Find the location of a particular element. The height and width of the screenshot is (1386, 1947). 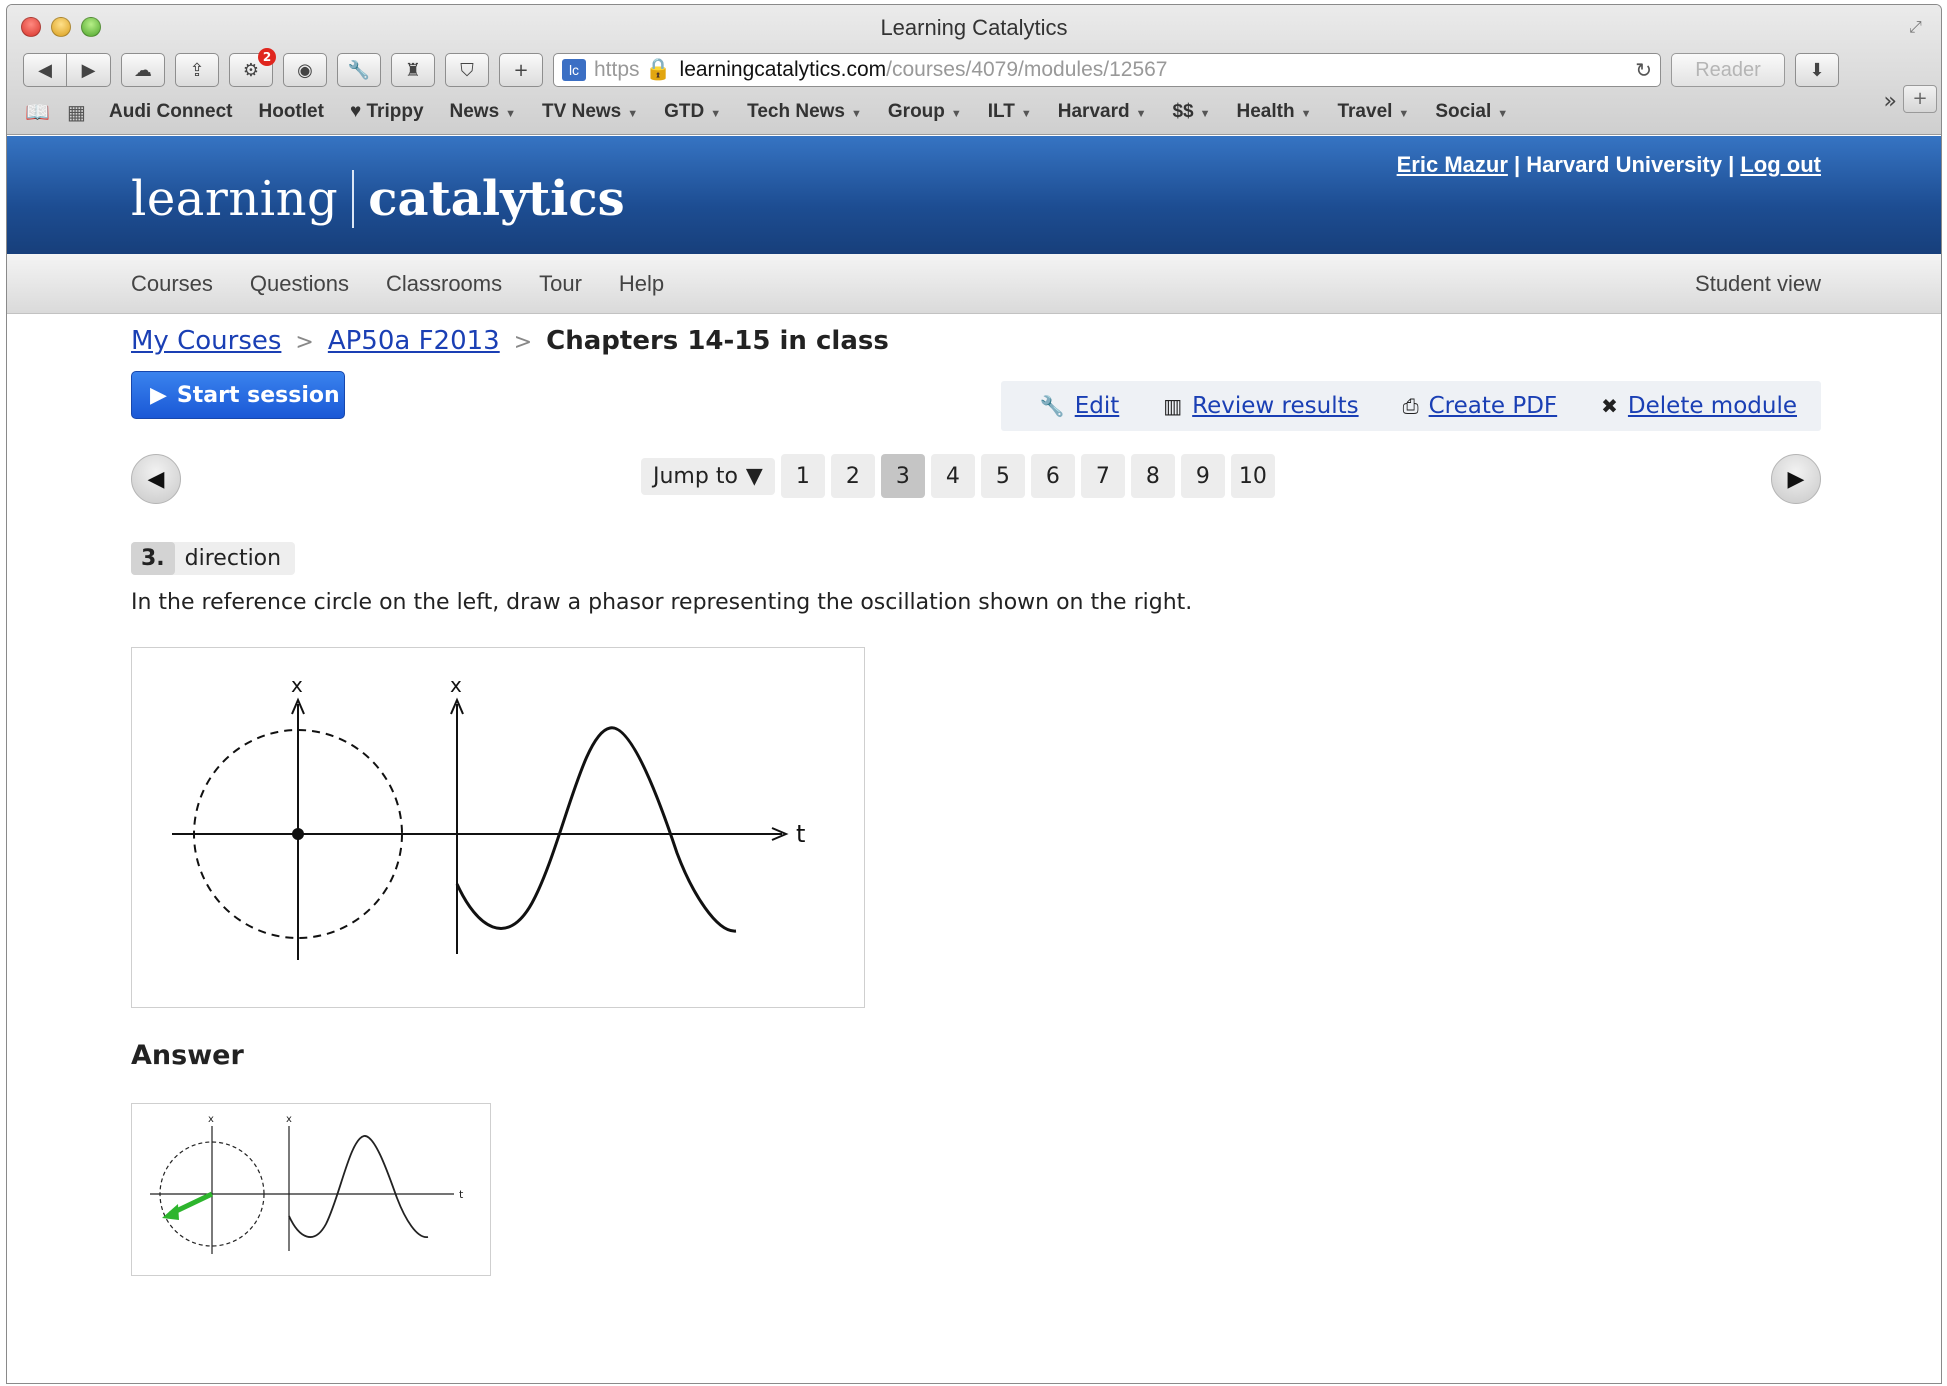

logout-link: Log out is located at coordinates (1780, 164).